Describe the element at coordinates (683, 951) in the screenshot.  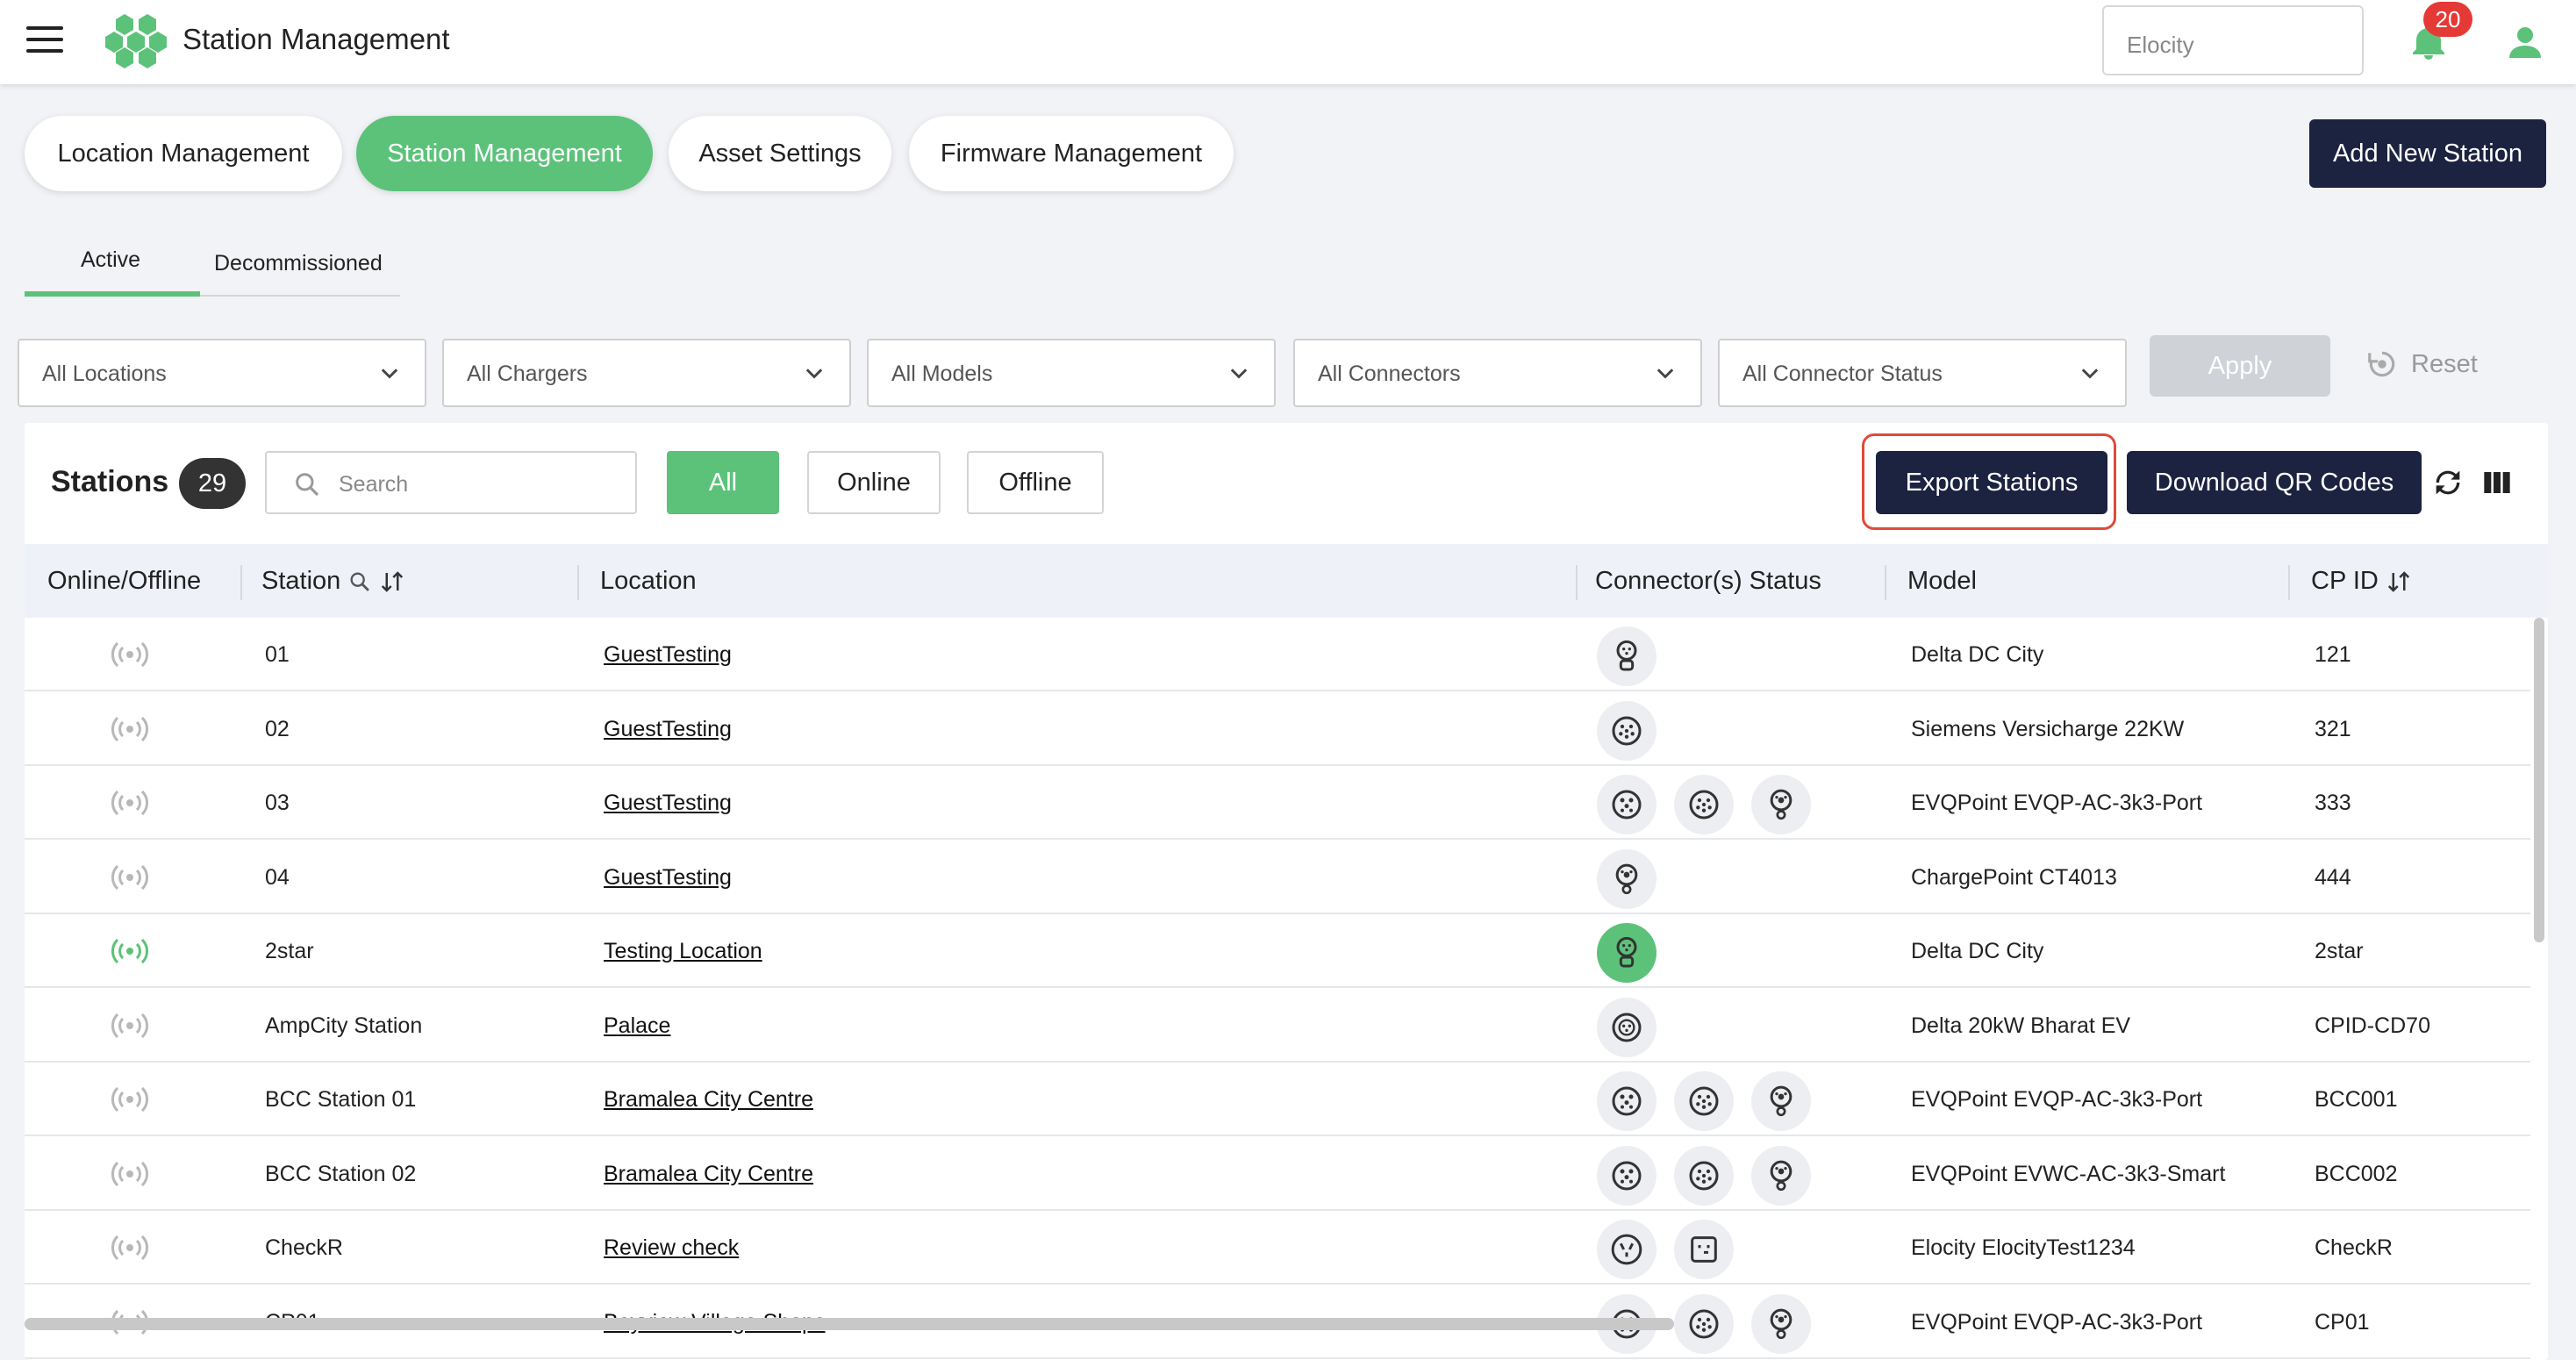
I see `location-link: Testing Location` at that location.